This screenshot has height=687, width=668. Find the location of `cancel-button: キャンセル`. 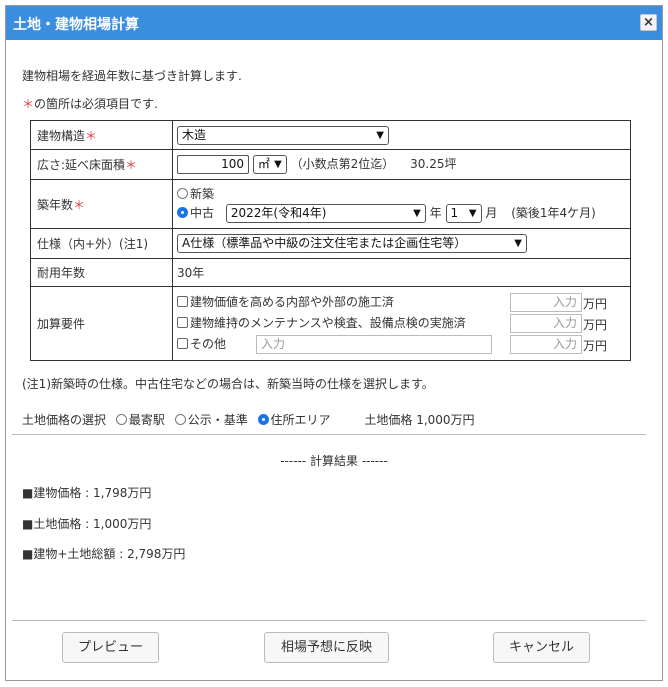

cancel-button: キャンセル is located at coordinates (541, 647).